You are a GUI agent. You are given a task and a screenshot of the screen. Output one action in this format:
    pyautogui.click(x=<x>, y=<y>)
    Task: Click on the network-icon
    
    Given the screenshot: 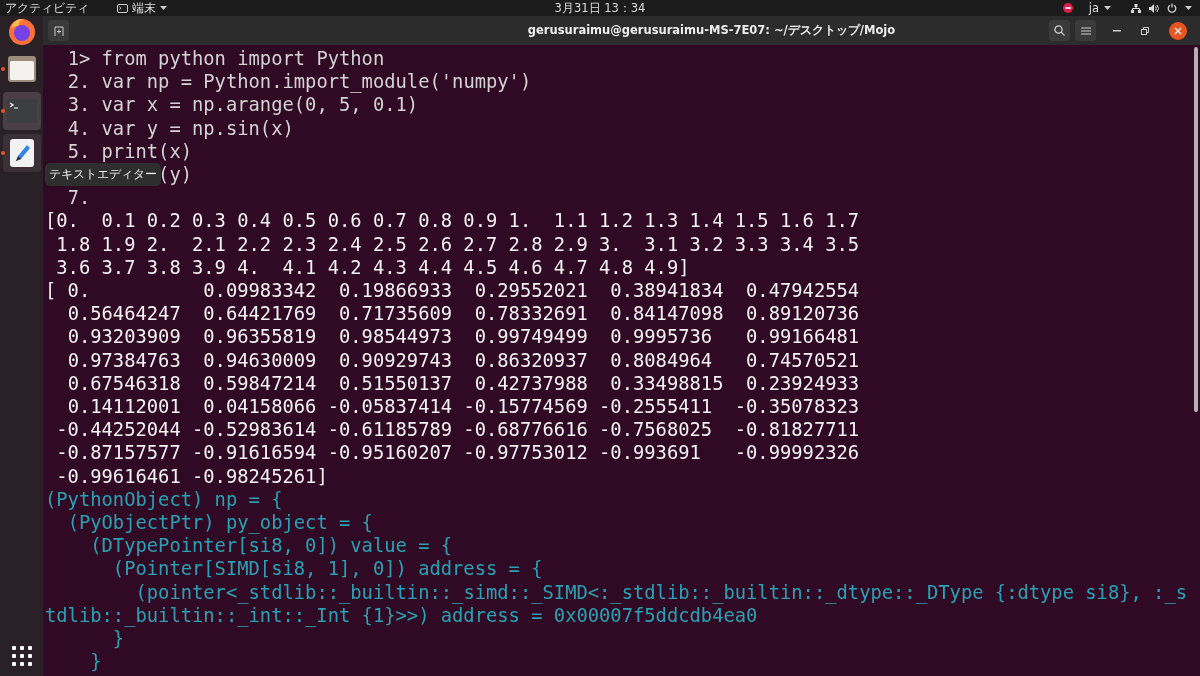 What is the action you would take?
    pyautogui.click(x=1136, y=8)
    